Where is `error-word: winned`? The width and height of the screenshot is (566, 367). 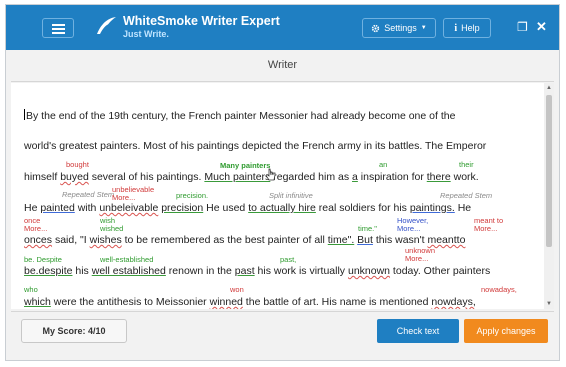
error-word: winned is located at coordinates (226, 302).